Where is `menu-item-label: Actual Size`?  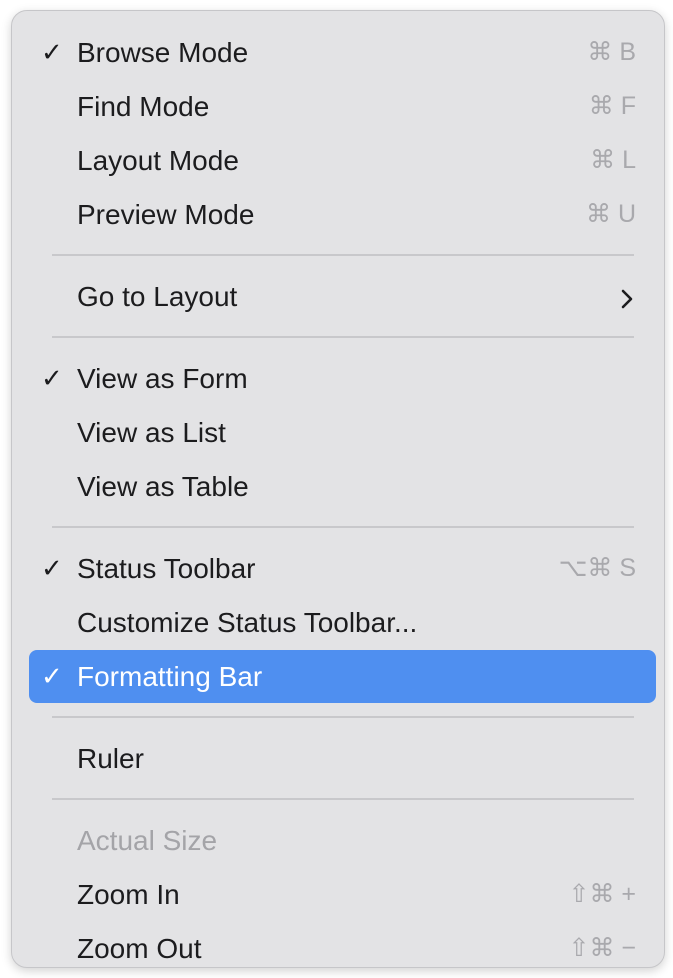
menu-item-label: Actual Size is located at coordinates (147, 840).